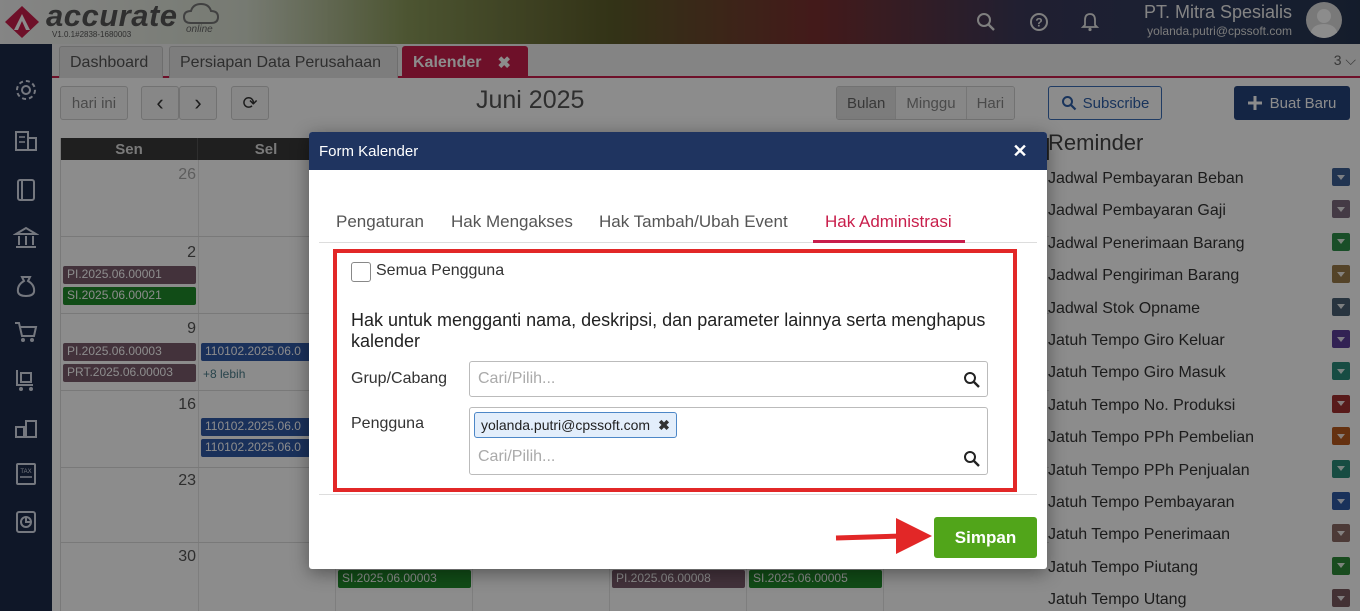  Describe the element at coordinates (678, 494) in the screenshot. I see `dialog-footer-divider` at that location.